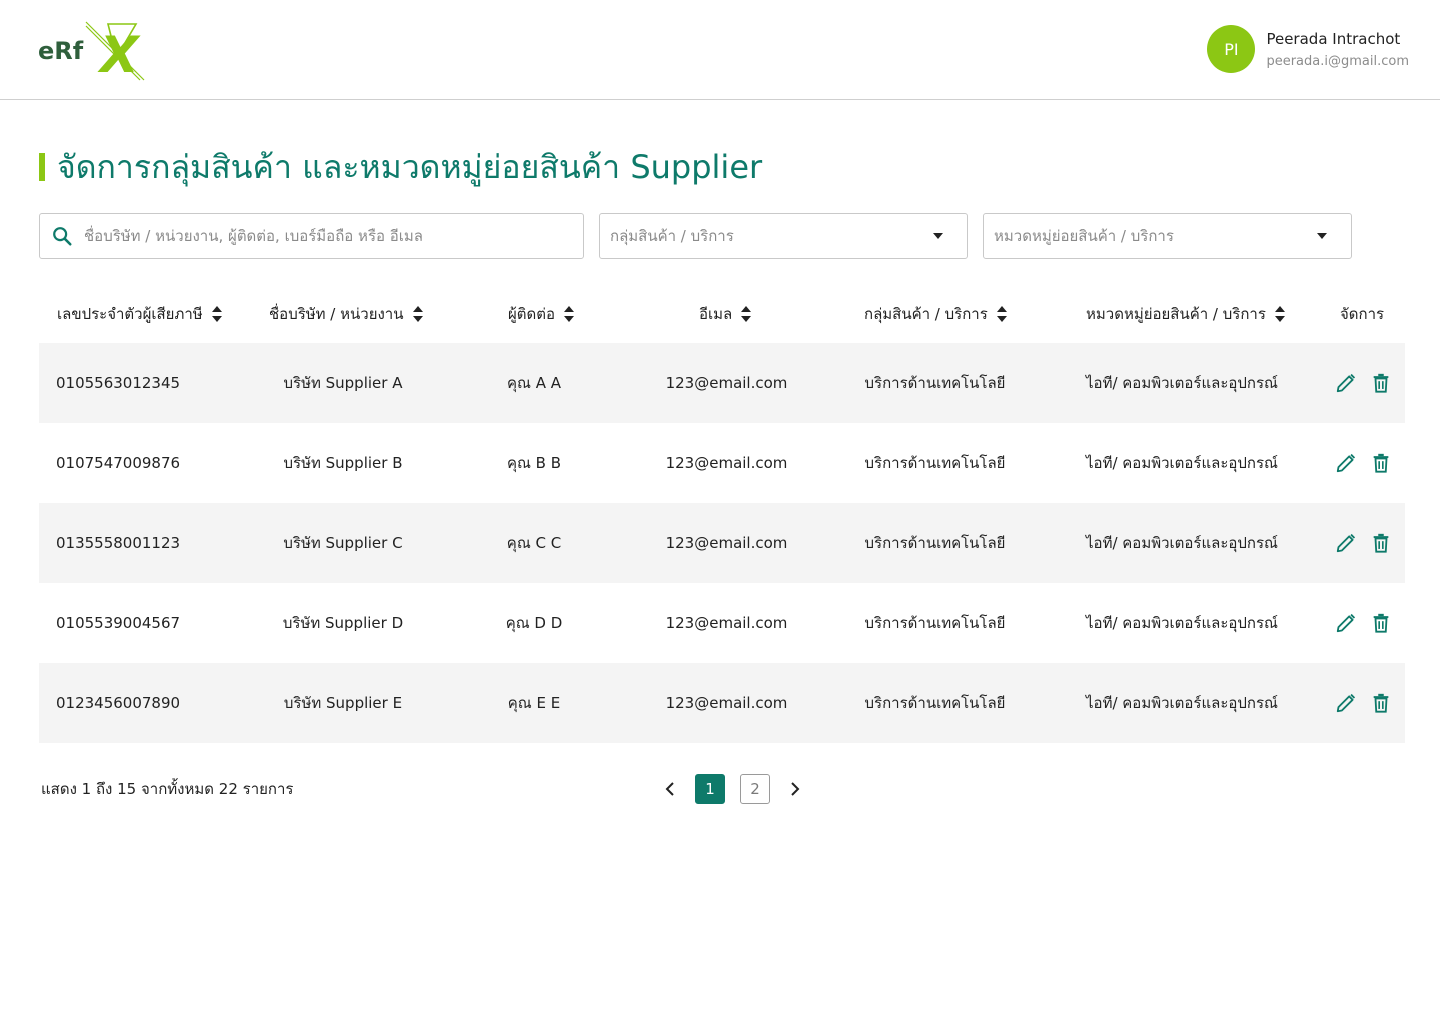 This screenshot has height=1024, width=1440. What do you see at coordinates (534, 543) in the screenshot?
I see `cell-contact: คุณ C C` at bounding box center [534, 543].